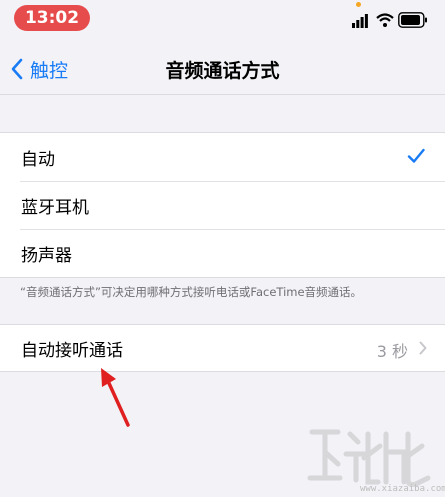 This screenshot has width=445, height=497. Describe the element at coordinates (402, 489) in the screenshot. I see `watermark-url: www.xiazaiba.com` at that location.